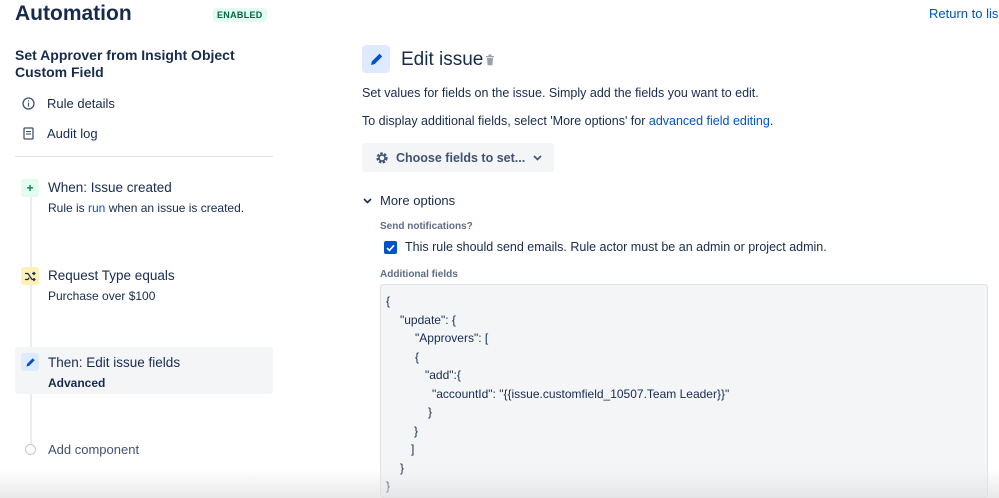 The height and width of the screenshot is (498, 999). I want to click on more-options-label: More options, so click(418, 200).